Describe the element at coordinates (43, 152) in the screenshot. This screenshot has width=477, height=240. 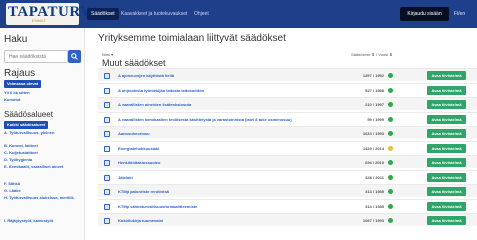
I see `area-link-c: C. Kuljetuslaitteet` at that location.